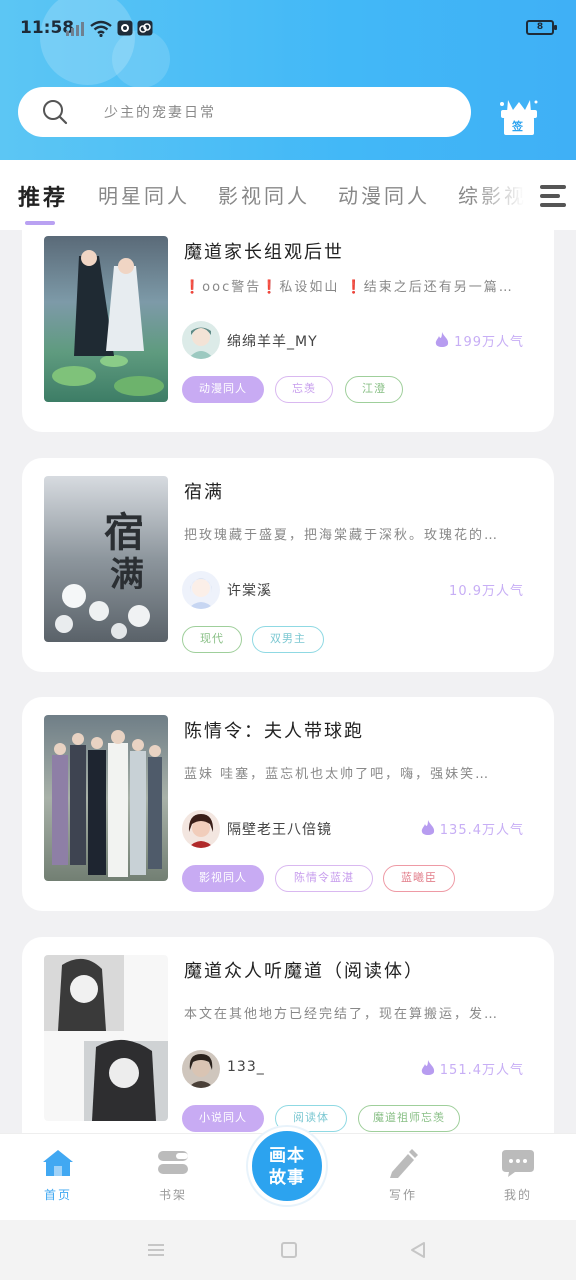 The image size is (576, 1280). What do you see at coordinates (246, 1067) in the screenshot?
I see `author-name: 133_` at bounding box center [246, 1067].